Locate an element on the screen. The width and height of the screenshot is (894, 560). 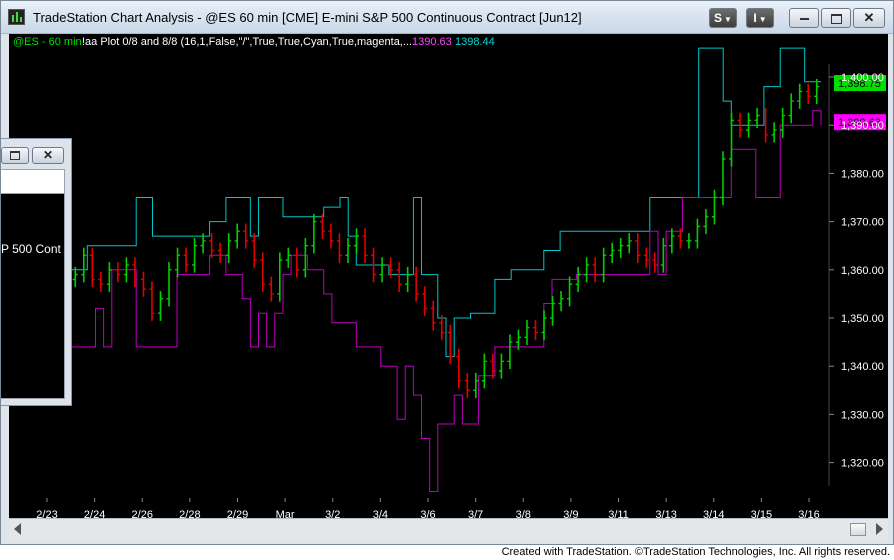
indicator-menu-button: I ▼ is located at coordinates (760, 18).